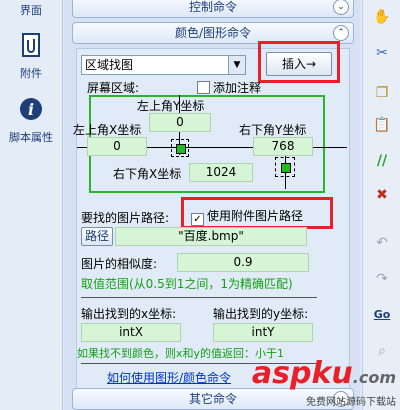 The height and width of the screenshot is (410, 400). I want to click on checkbox-checked-icon: ✓, so click(197, 219).